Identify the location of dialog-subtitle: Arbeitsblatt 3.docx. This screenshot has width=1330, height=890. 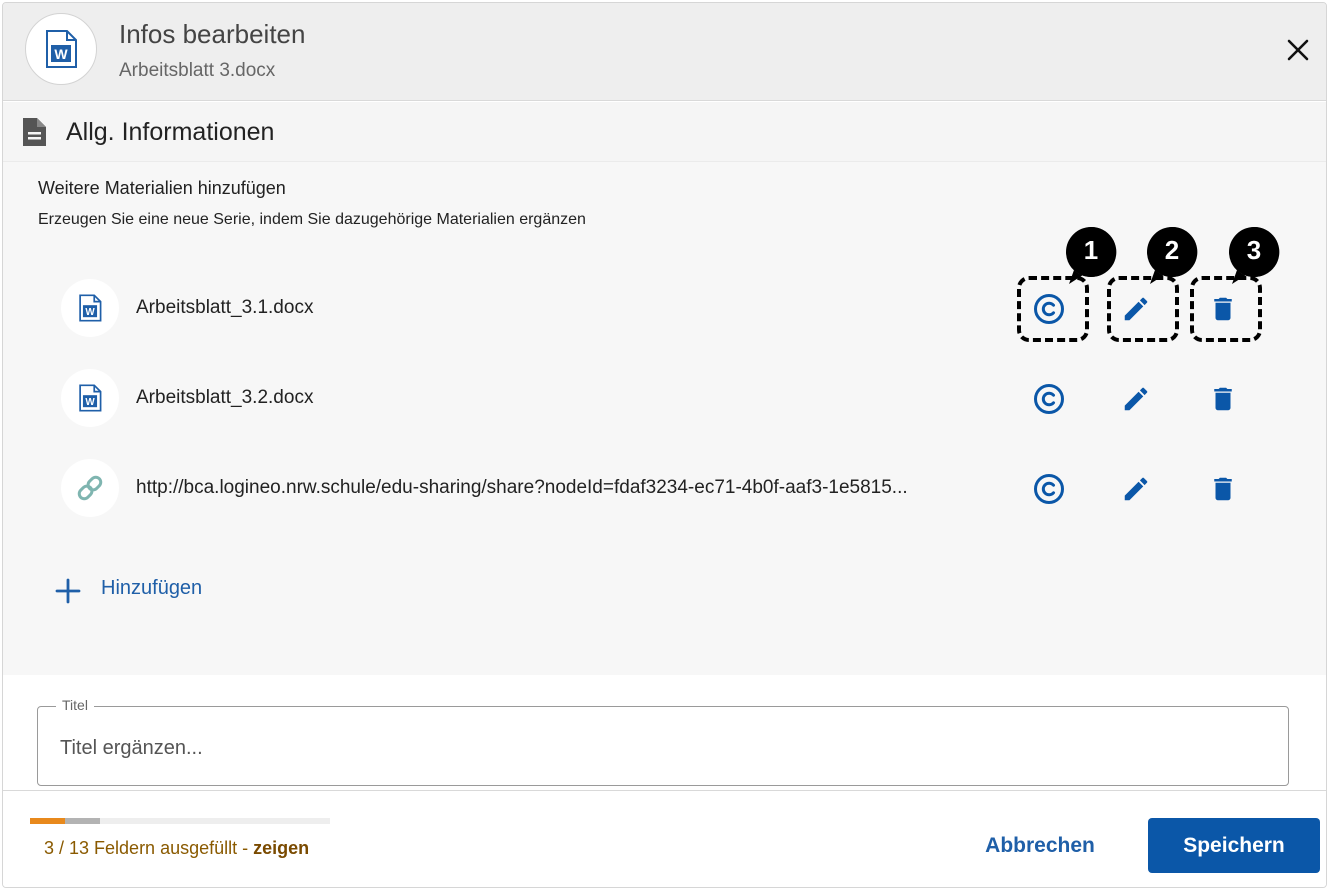
(197, 70).